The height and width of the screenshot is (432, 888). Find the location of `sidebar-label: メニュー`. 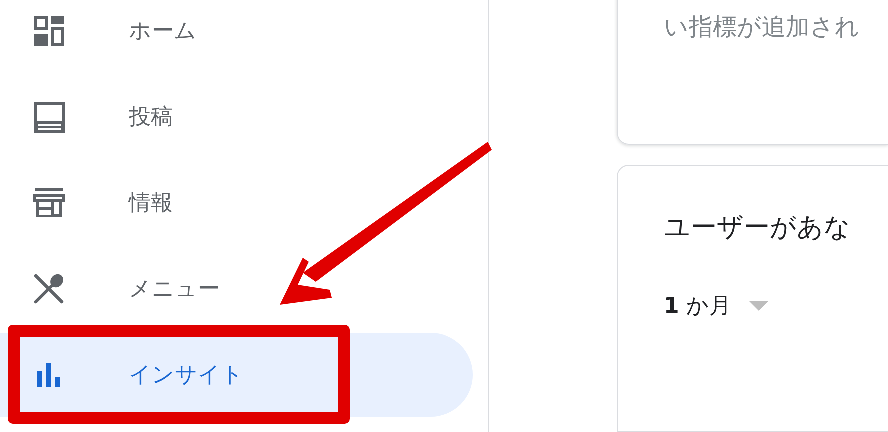

sidebar-label: メニュー is located at coordinates (174, 290).